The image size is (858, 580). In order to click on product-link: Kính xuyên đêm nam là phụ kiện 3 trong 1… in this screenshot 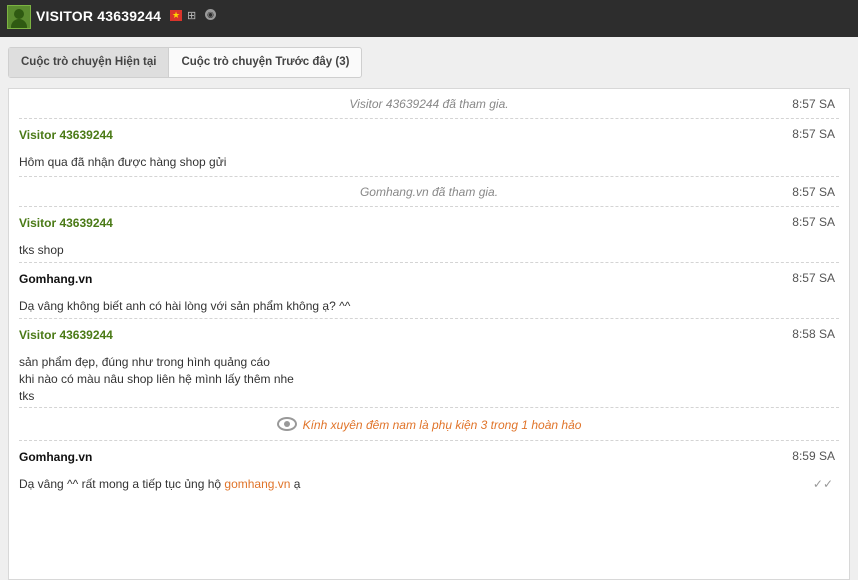, I will do `click(442, 425)`.